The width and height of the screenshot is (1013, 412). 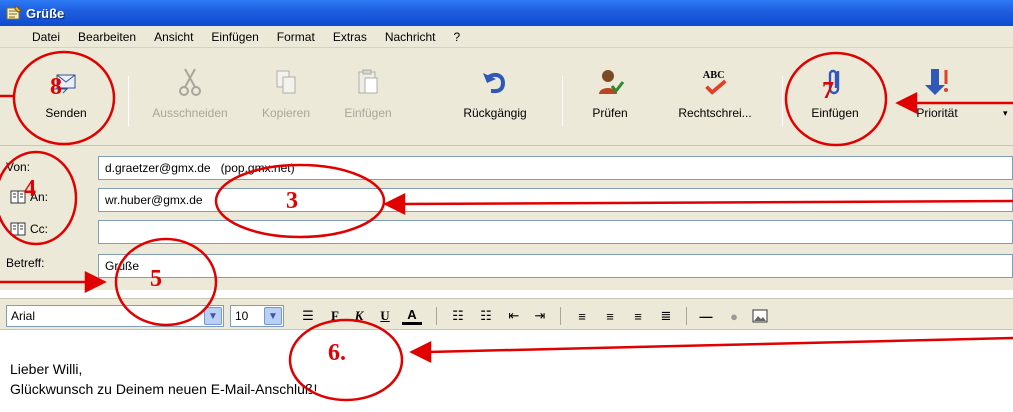 What do you see at coordinates (495, 100) in the screenshot?
I see `undo-button: Rückgängig` at bounding box center [495, 100].